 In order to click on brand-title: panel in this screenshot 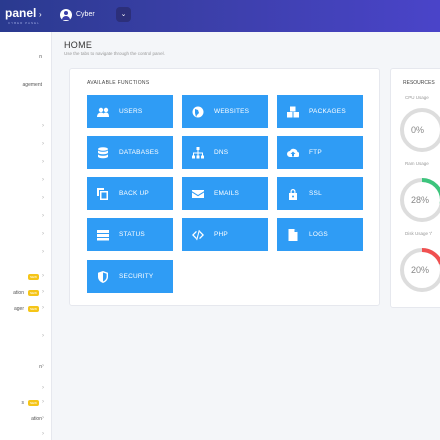, I will do `click(21, 13)`.